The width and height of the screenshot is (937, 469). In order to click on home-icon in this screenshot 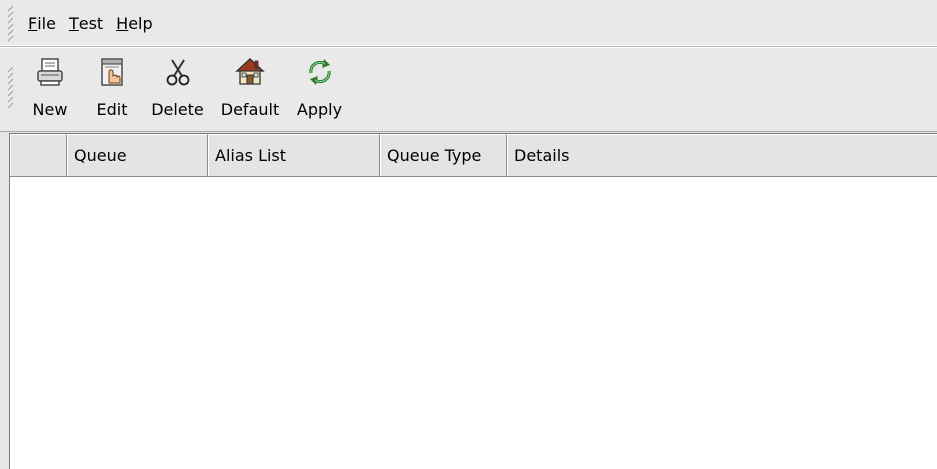, I will do `click(250, 72)`.